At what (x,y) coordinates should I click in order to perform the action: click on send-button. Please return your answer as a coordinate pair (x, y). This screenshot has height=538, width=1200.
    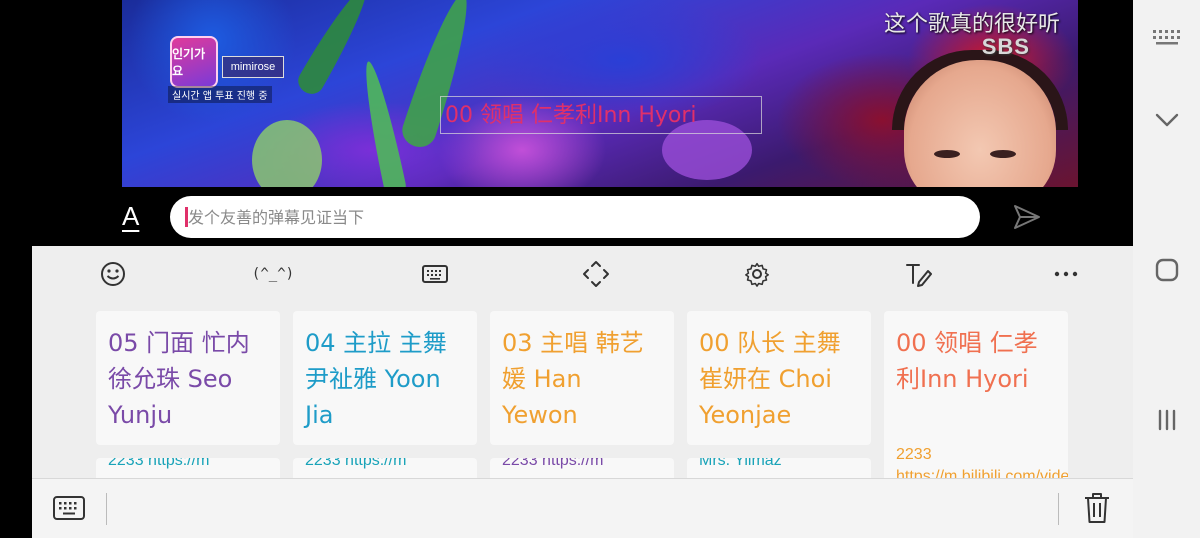
    Looking at the image, I should click on (1027, 217).